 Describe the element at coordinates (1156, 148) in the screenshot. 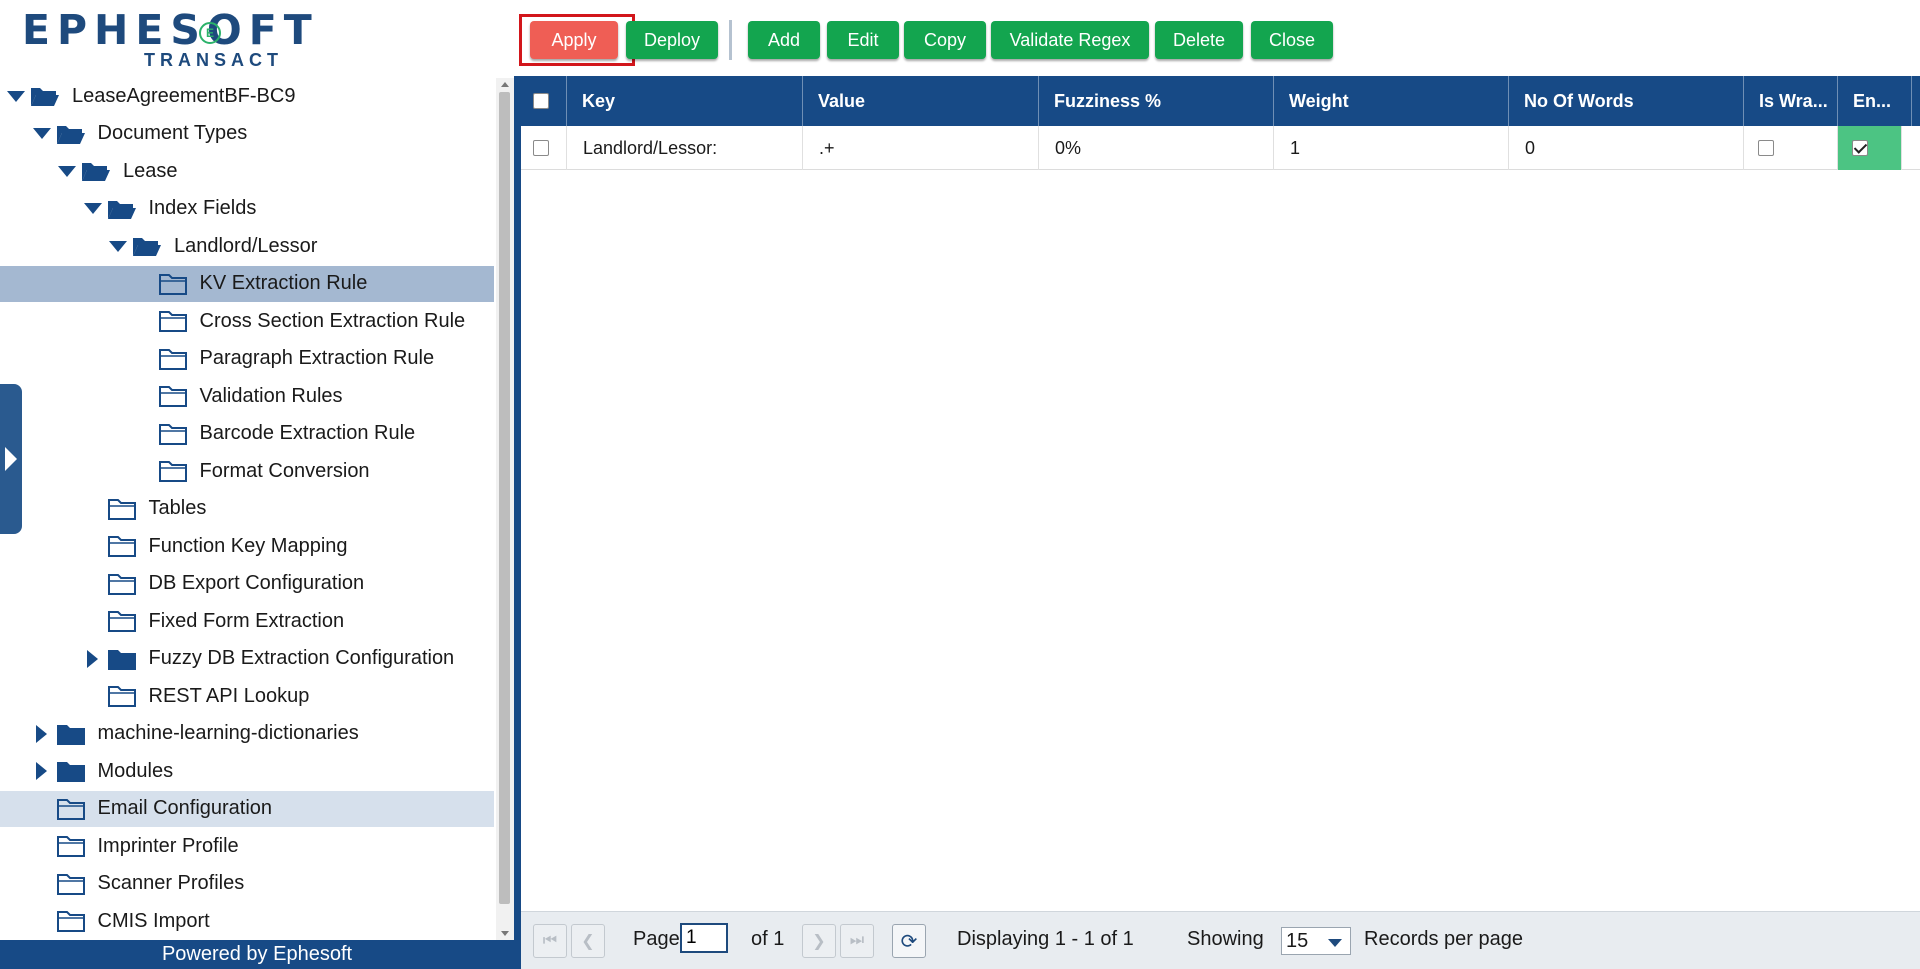

I see `cell-fuzziness: 0%` at that location.